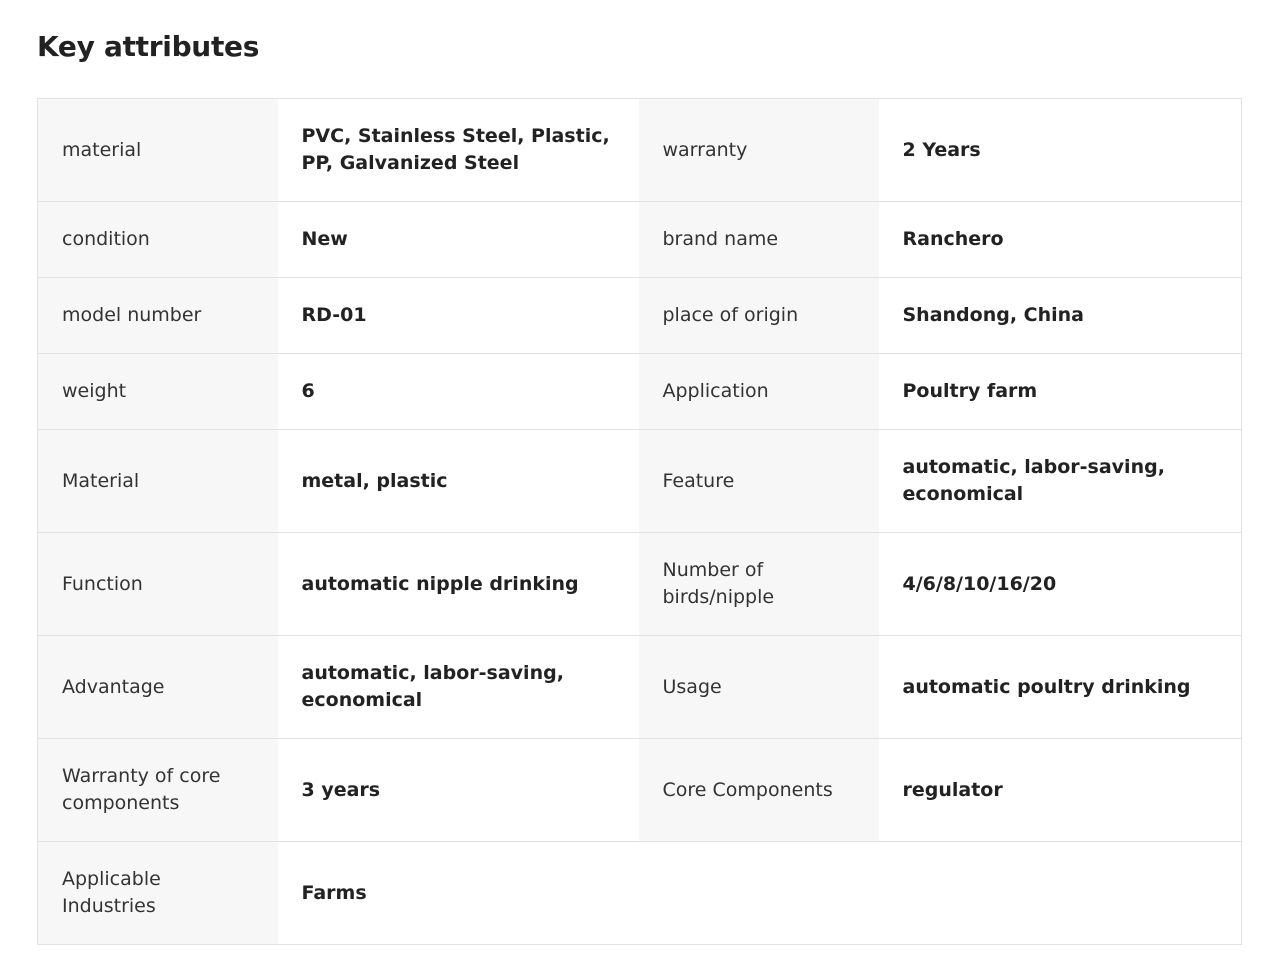 The height and width of the screenshot is (972, 1280). What do you see at coordinates (458, 790) in the screenshot?
I see `attribute-value: 3 years` at bounding box center [458, 790].